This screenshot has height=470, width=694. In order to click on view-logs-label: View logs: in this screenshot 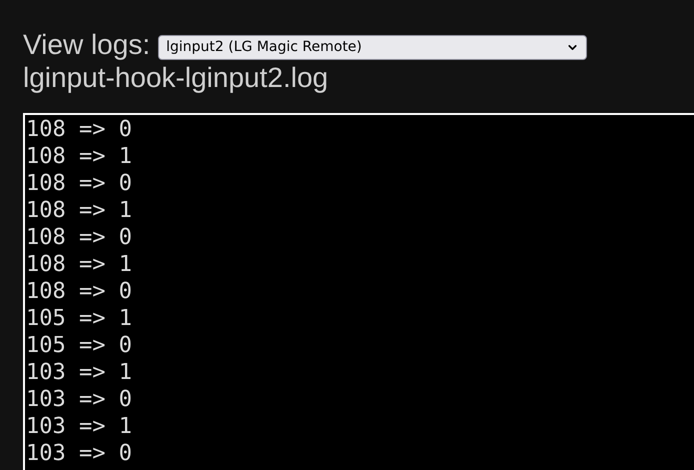, I will do `click(86, 45)`.